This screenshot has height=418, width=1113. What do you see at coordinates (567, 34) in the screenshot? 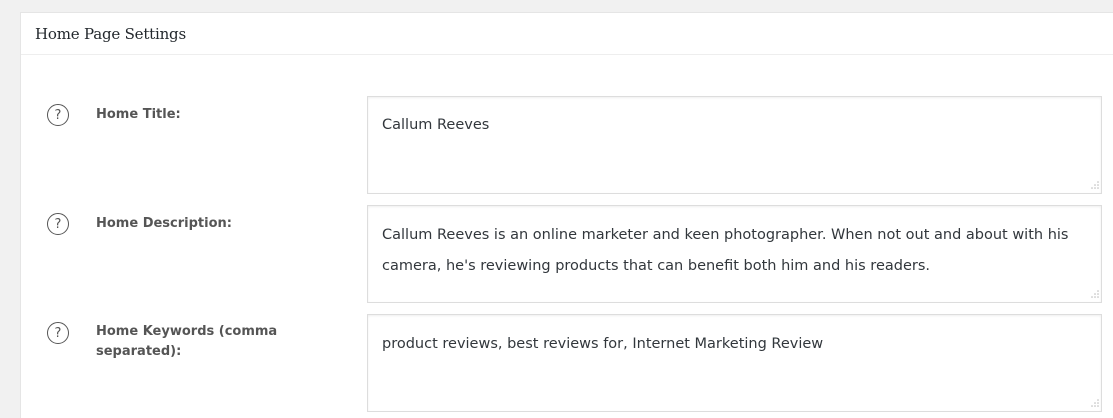
I see `panel-header: Home Page Settings` at bounding box center [567, 34].